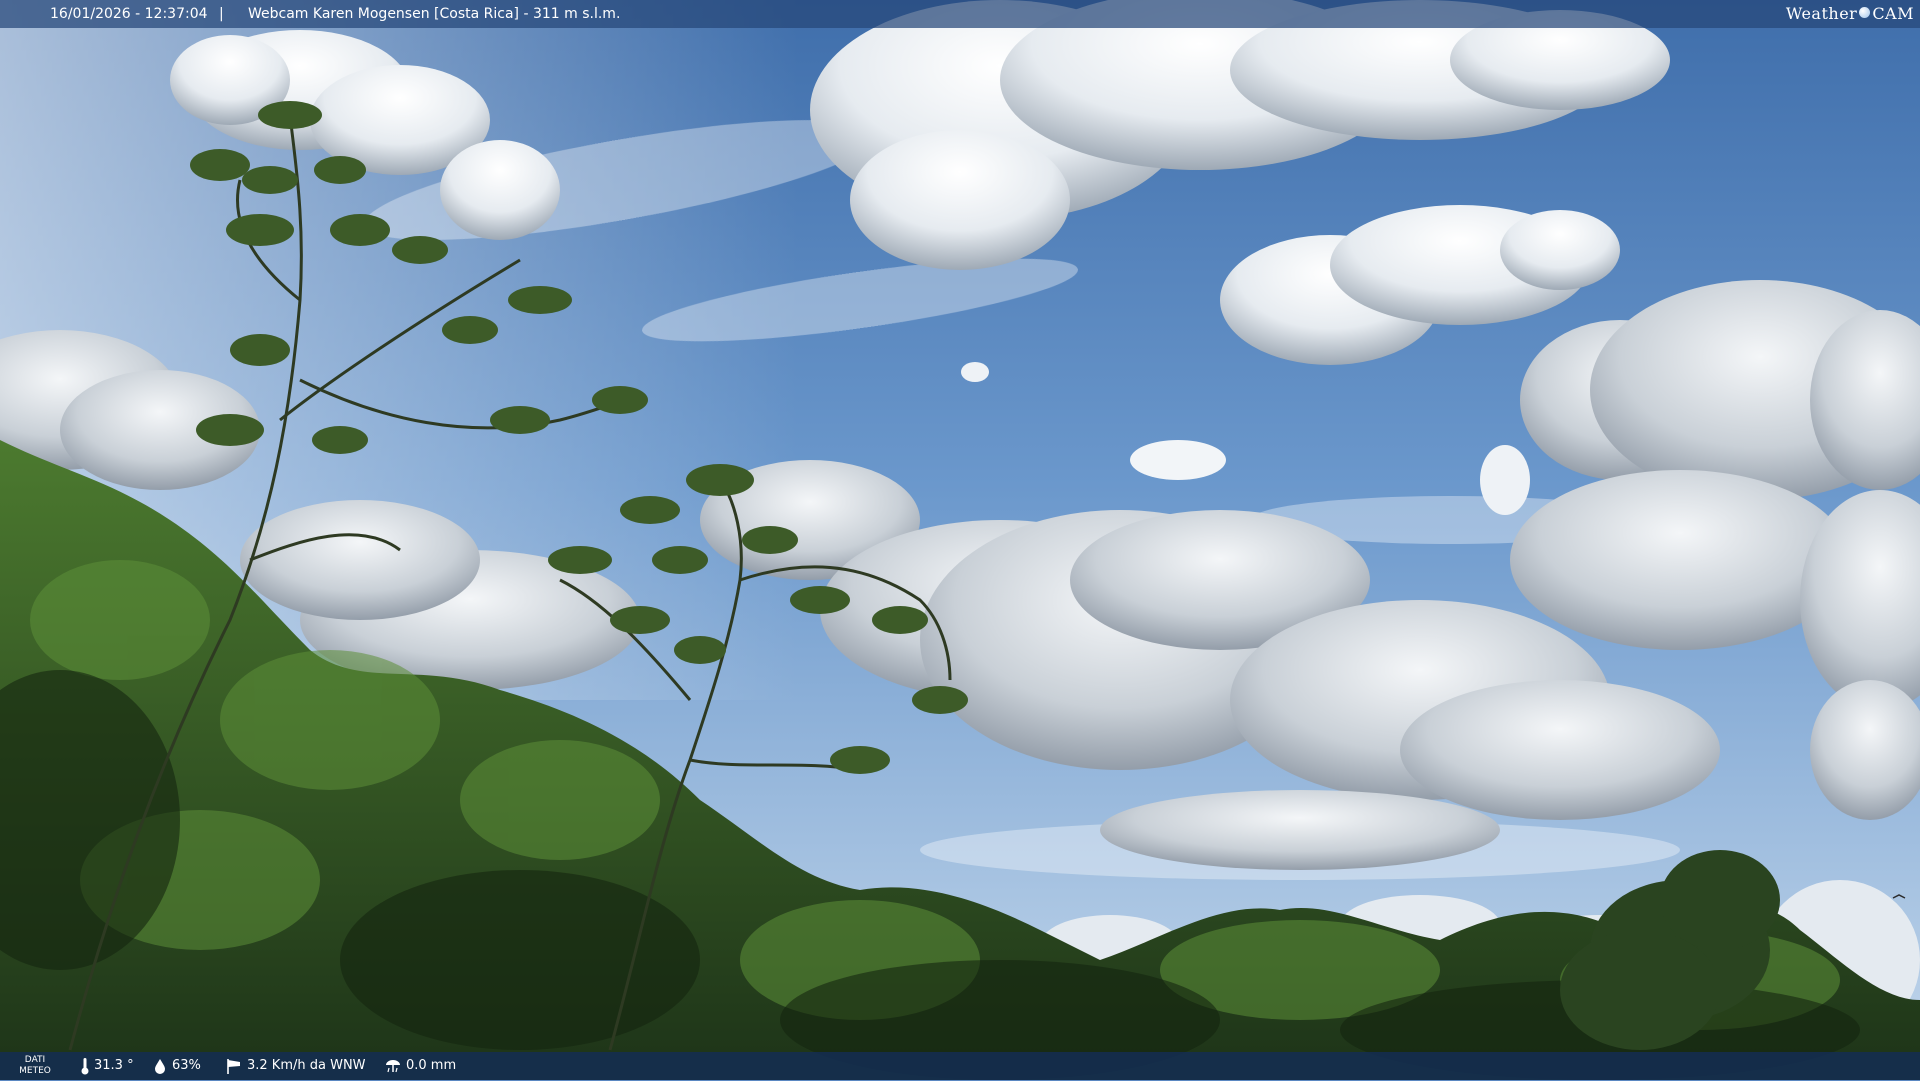  What do you see at coordinates (160, 1066) in the screenshot?
I see `droplet-icon` at bounding box center [160, 1066].